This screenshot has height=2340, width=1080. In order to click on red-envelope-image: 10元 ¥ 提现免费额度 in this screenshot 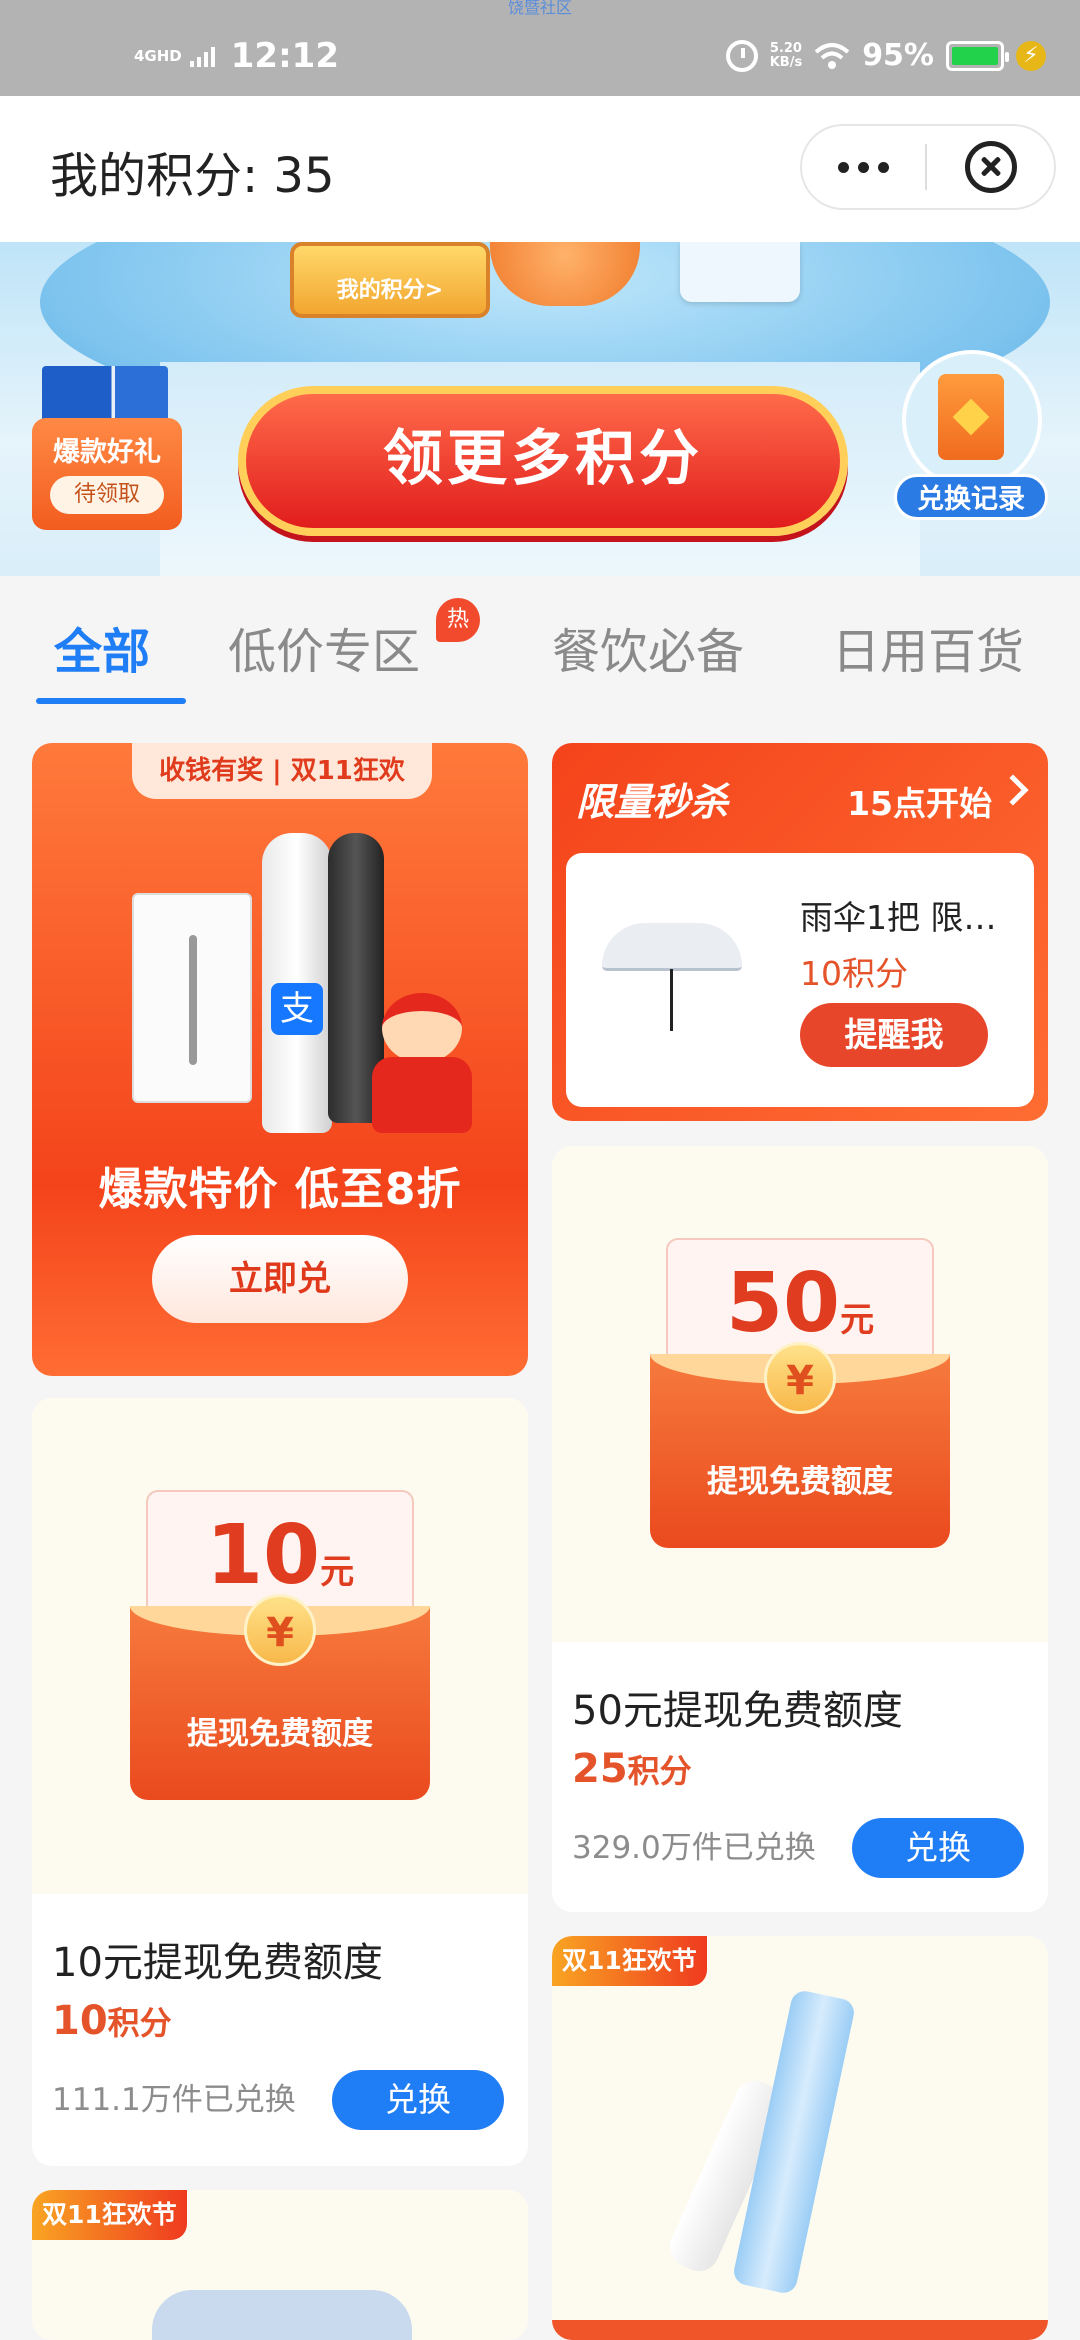, I will do `click(280, 1645)`.